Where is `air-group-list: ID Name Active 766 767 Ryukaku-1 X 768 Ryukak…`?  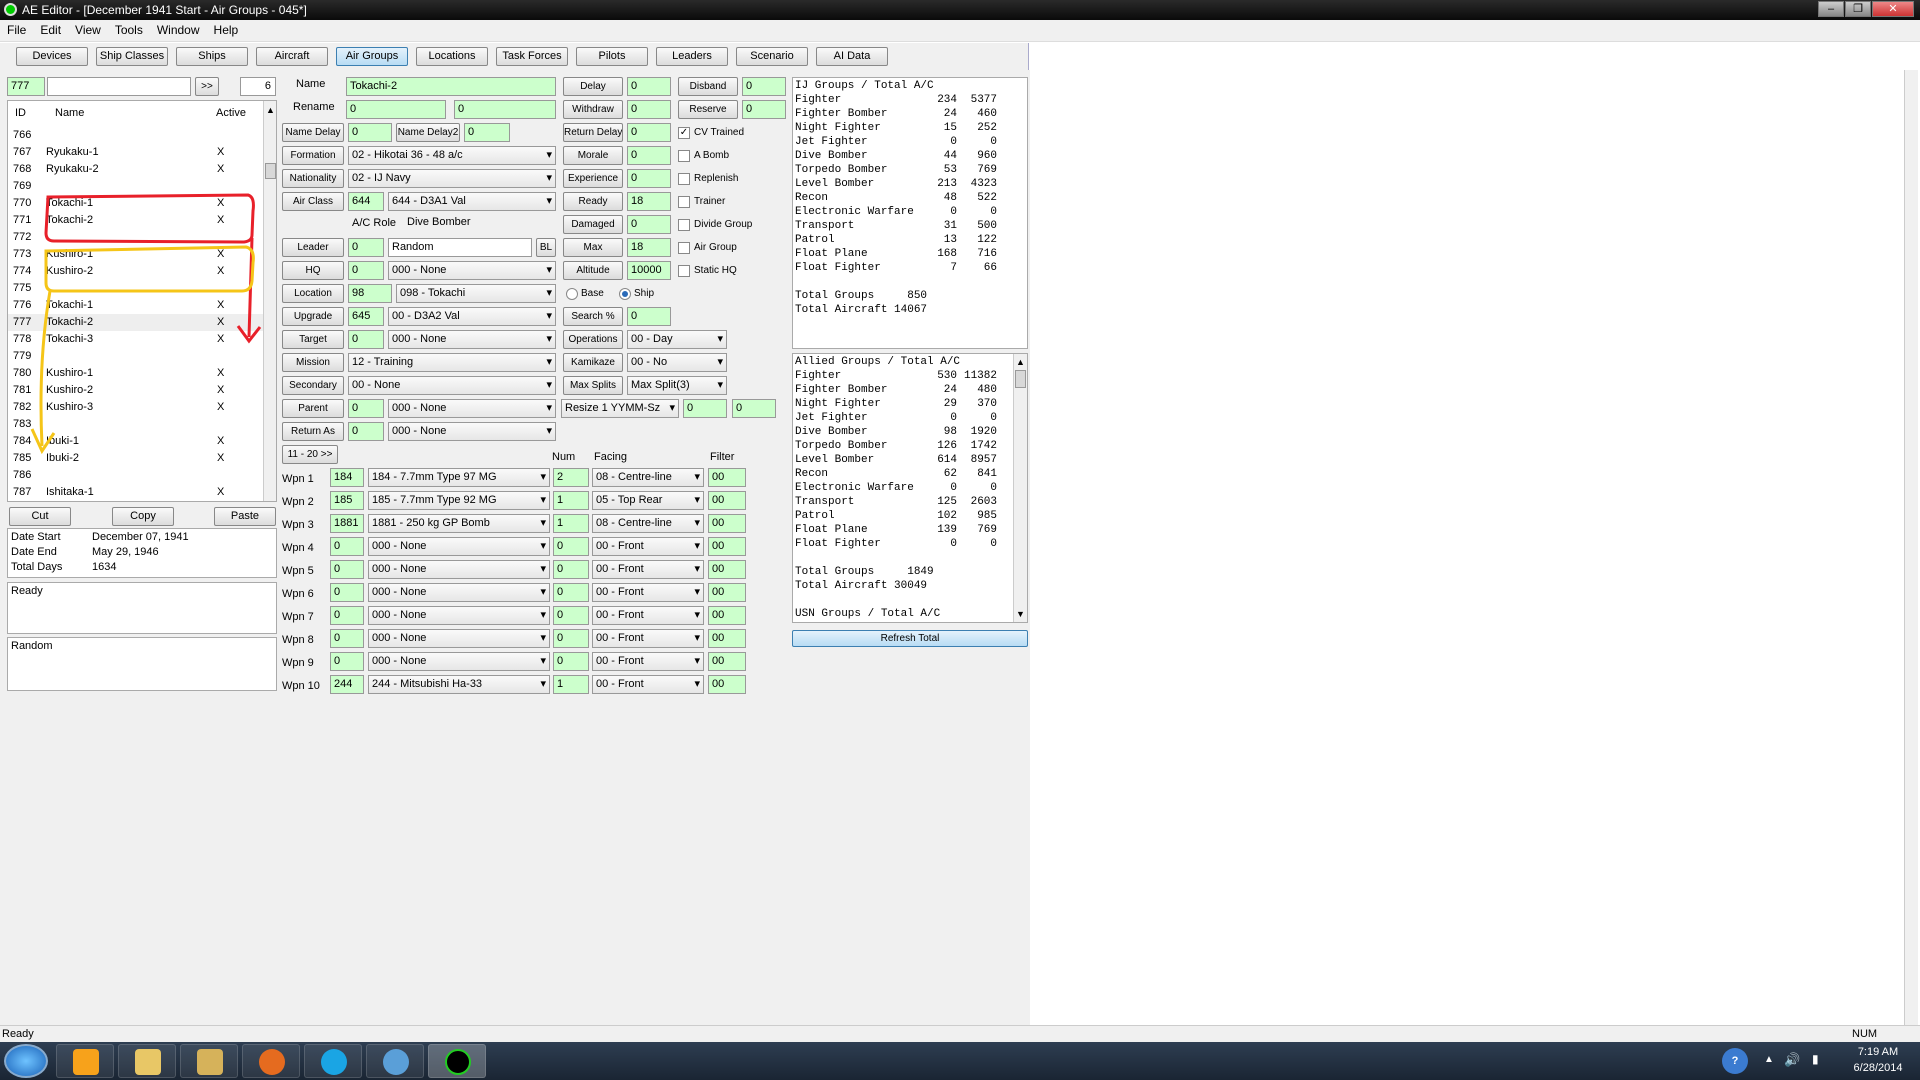
air-group-list: ID Name Active 766 767 Ryukaku-1 X 768 Ryukak… is located at coordinates (142, 301).